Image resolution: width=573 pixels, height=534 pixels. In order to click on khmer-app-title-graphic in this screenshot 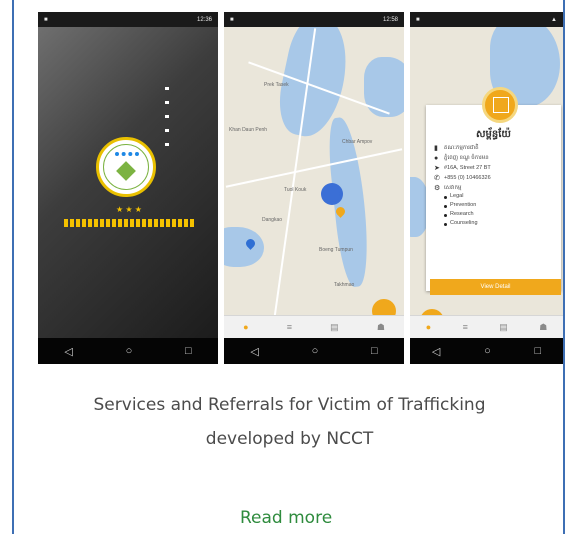, I will do `click(129, 223)`.